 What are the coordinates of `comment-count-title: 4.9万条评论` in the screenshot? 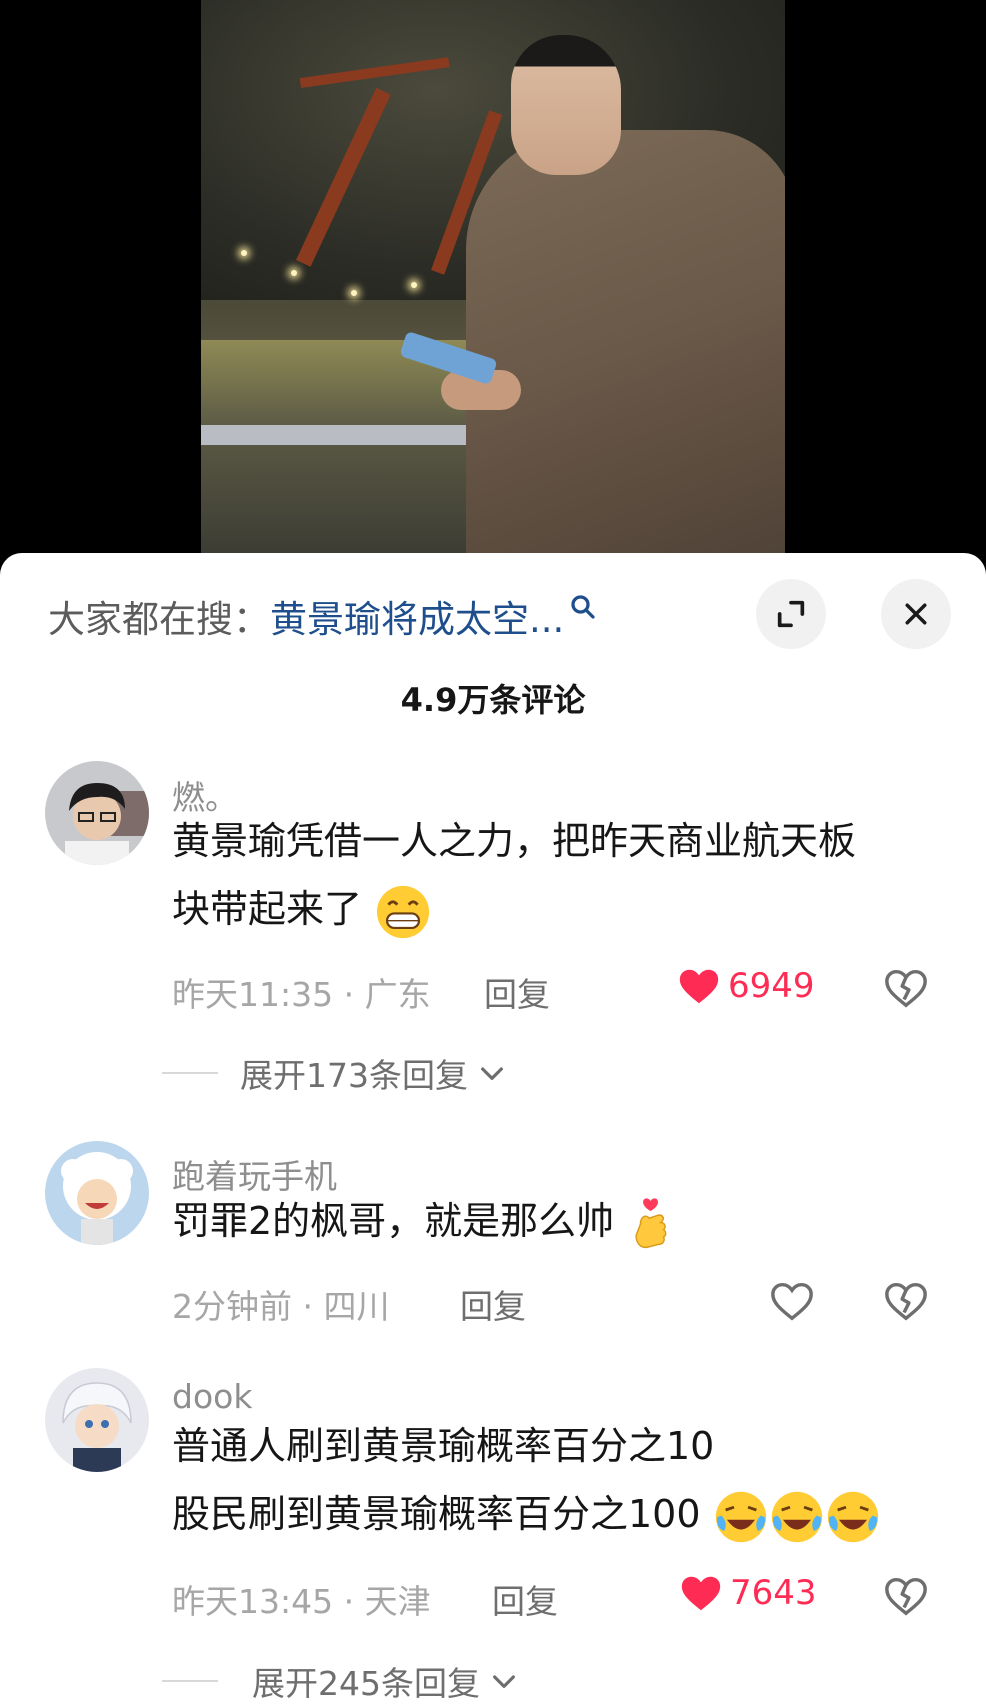 It's located at (493, 700).